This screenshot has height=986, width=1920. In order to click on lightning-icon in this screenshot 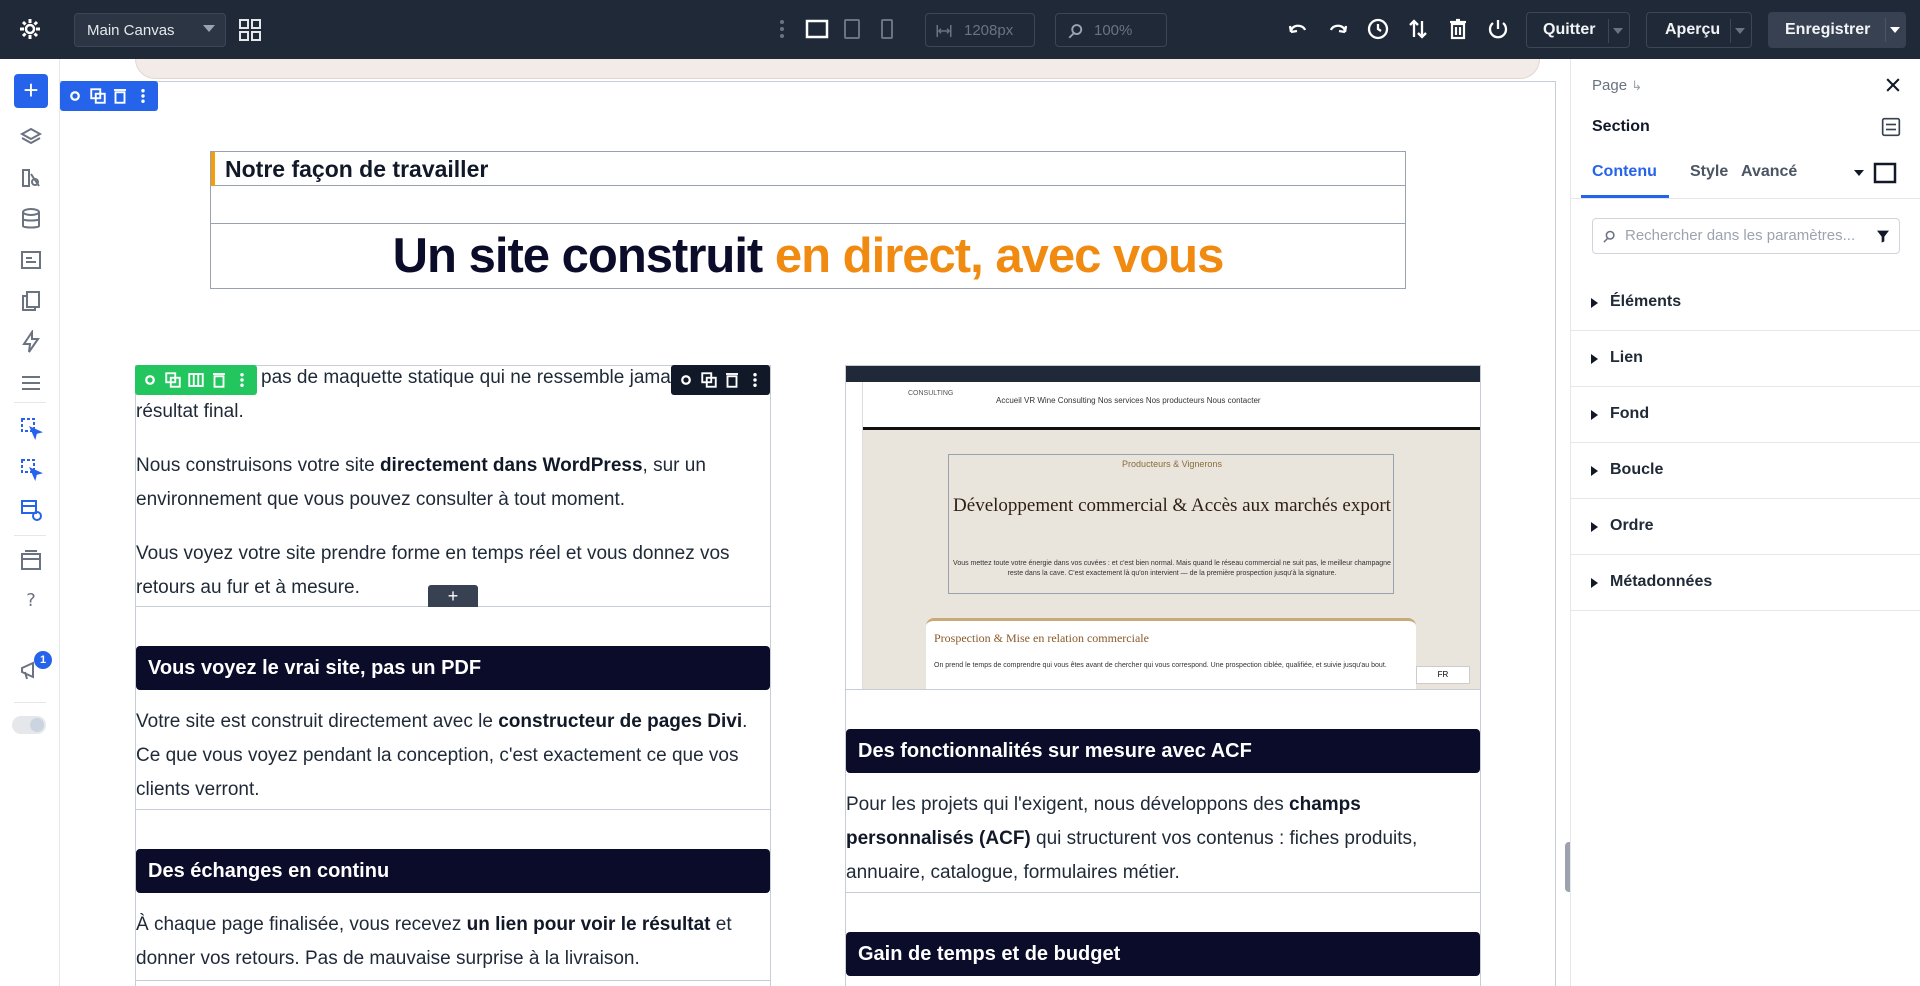, I will do `click(31, 342)`.